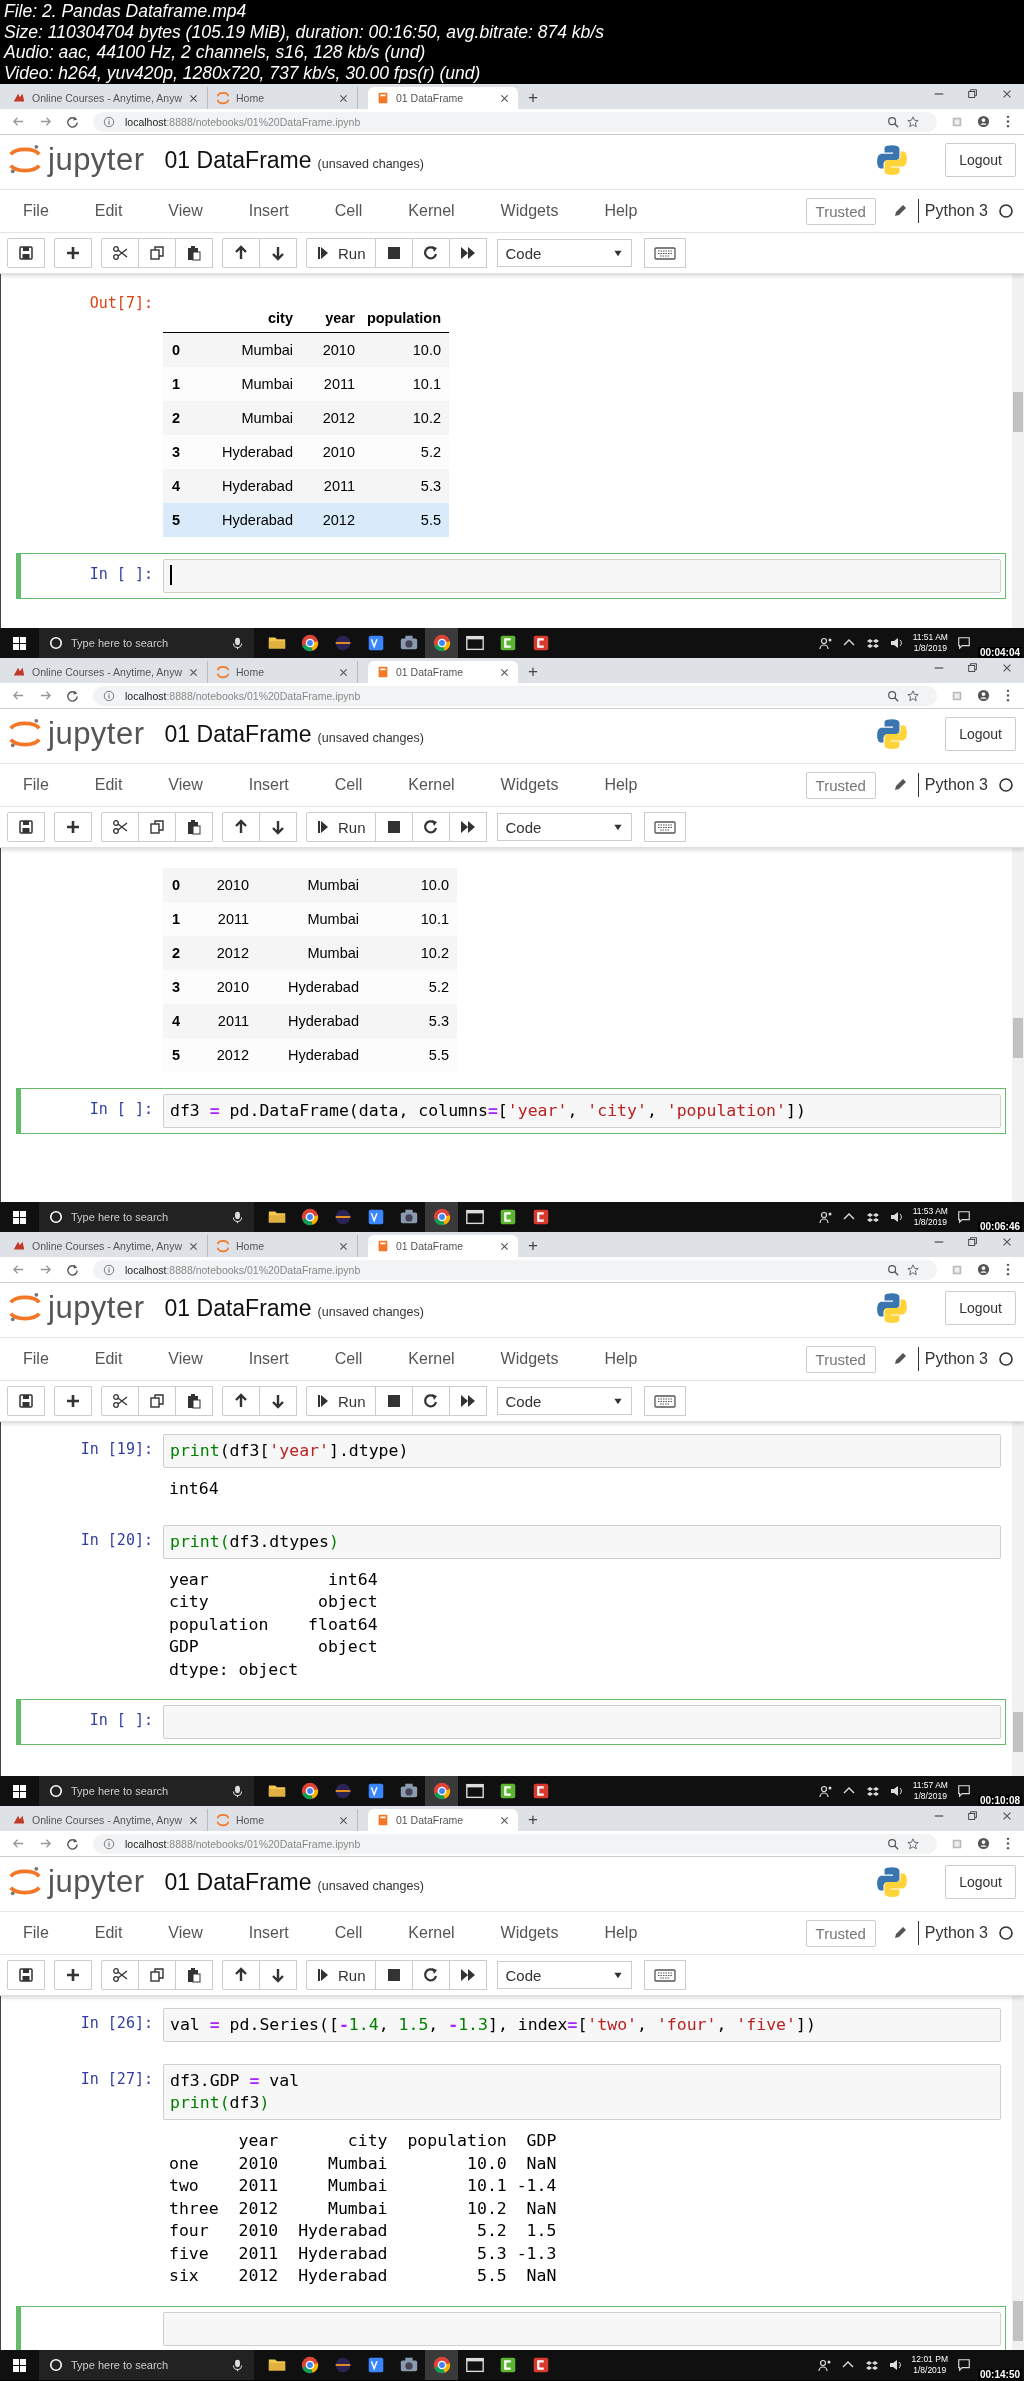 The width and height of the screenshot is (1024, 2381). I want to click on notebook-cell: In [ ]: df3 = pd.DataFrame(data, columns=['year', 'city', 'population']), so click(511, 1111).